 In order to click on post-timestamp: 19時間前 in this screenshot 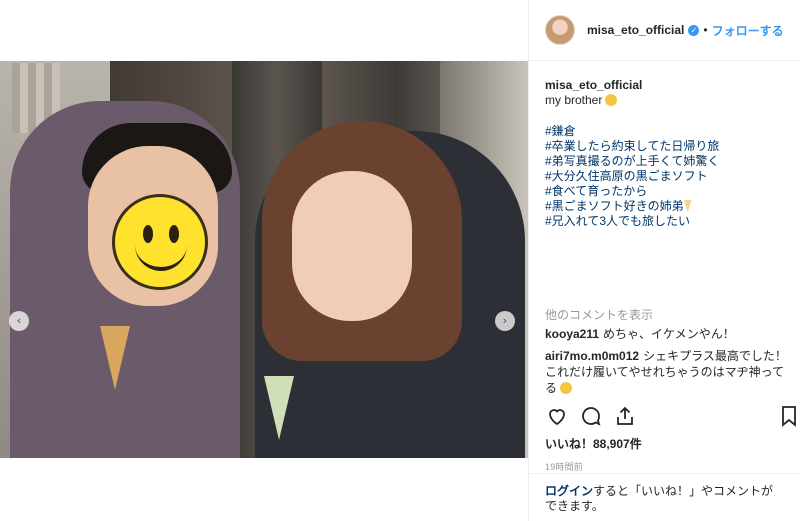, I will do `click(564, 467)`.